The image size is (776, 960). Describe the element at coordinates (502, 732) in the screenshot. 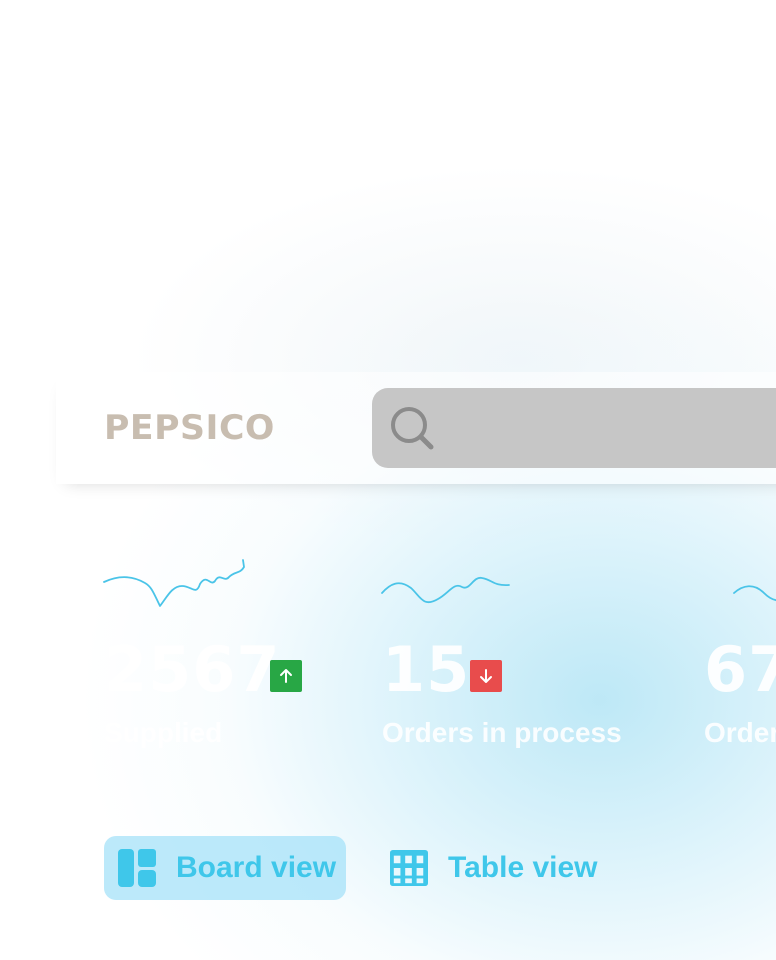

I see `orders-in-process-label: Orders in process` at that location.